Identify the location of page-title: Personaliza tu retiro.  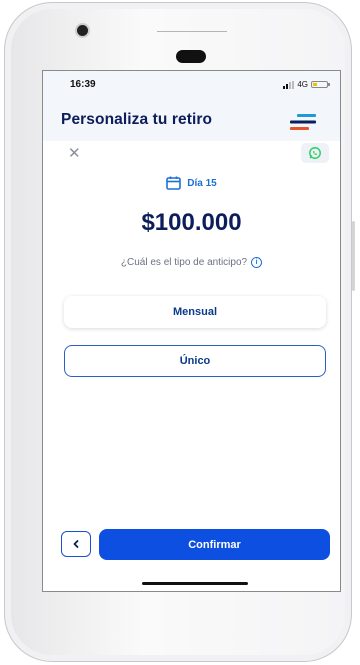
(137, 119).